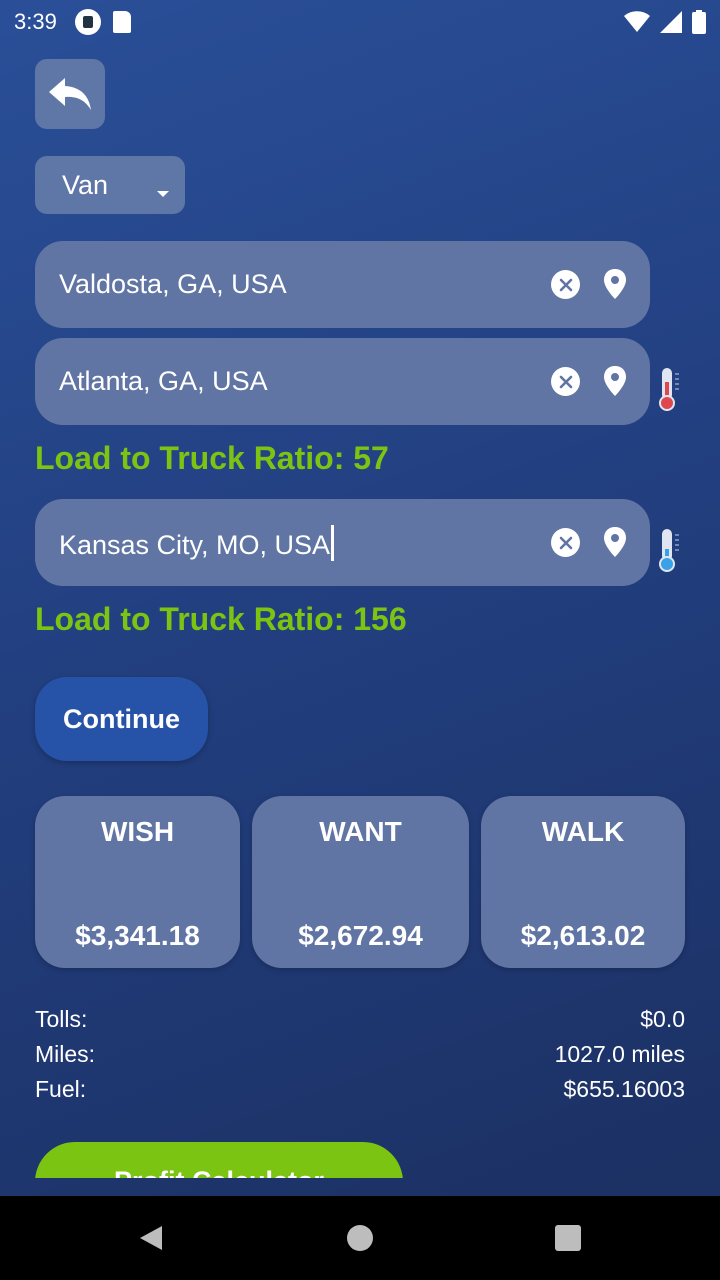 This screenshot has height=1280, width=720. I want to click on status-right-icons, so click(665, 22).